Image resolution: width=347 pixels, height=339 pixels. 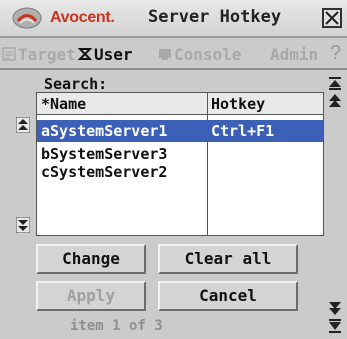 What do you see at coordinates (113, 54) in the screenshot?
I see `tab-user-label: User` at bounding box center [113, 54].